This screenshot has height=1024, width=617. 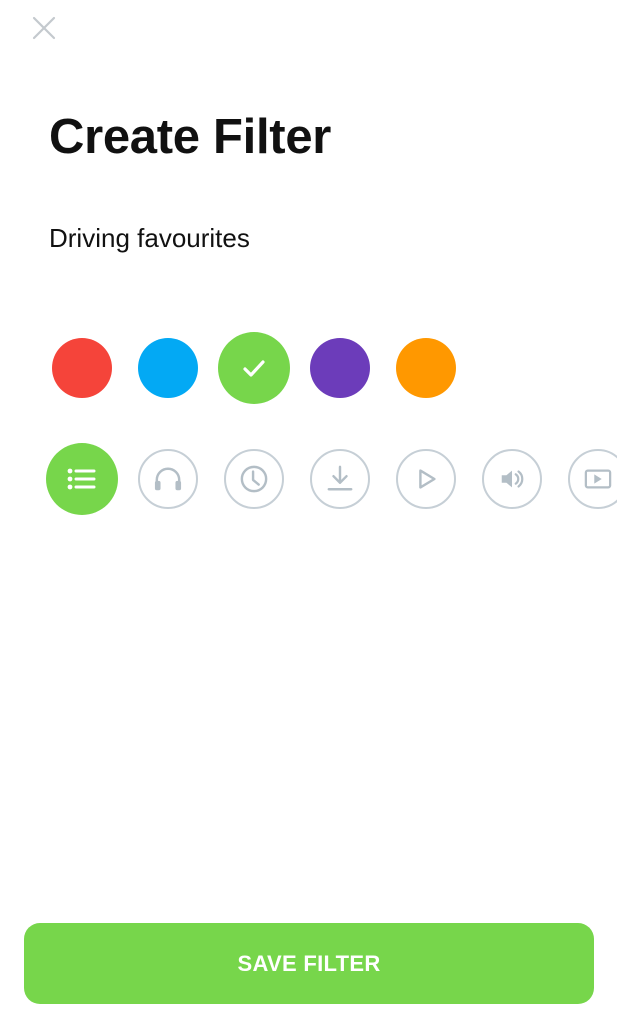 What do you see at coordinates (426, 368) in the screenshot?
I see `color-swatch-orange` at bounding box center [426, 368].